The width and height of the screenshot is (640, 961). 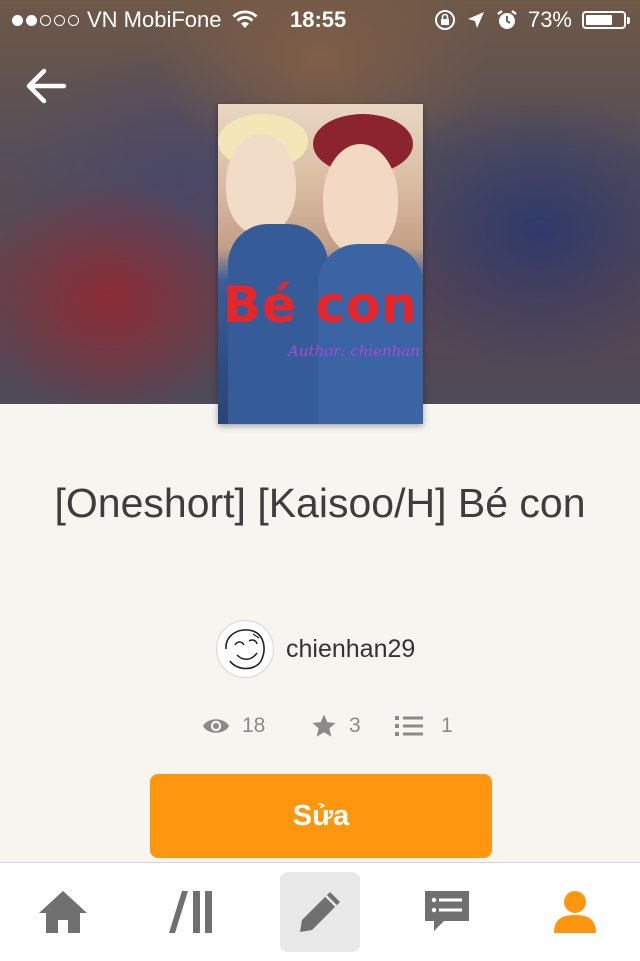 I want to click on tab-home, so click(x=63, y=912).